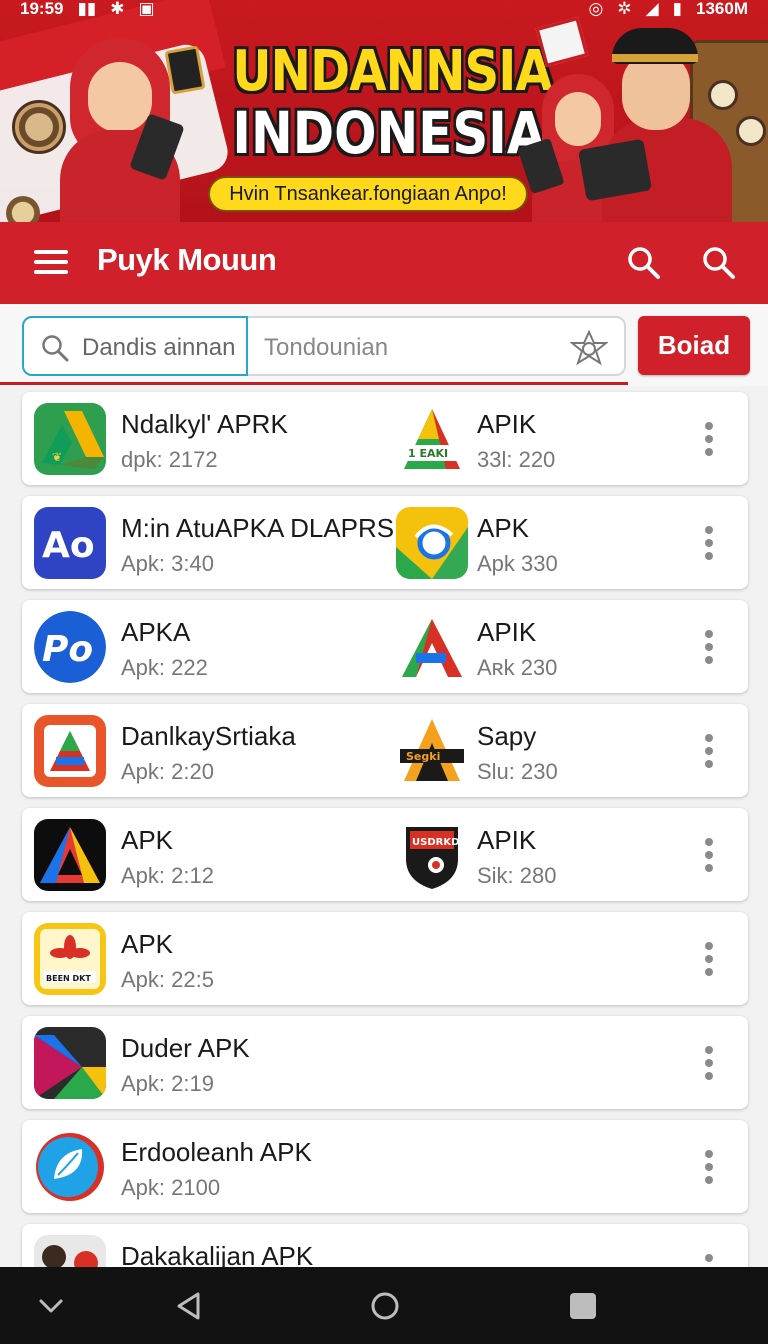 The height and width of the screenshot is (1344, 768). I want to click on app-icon-badge: Segki, so click(423, 756).